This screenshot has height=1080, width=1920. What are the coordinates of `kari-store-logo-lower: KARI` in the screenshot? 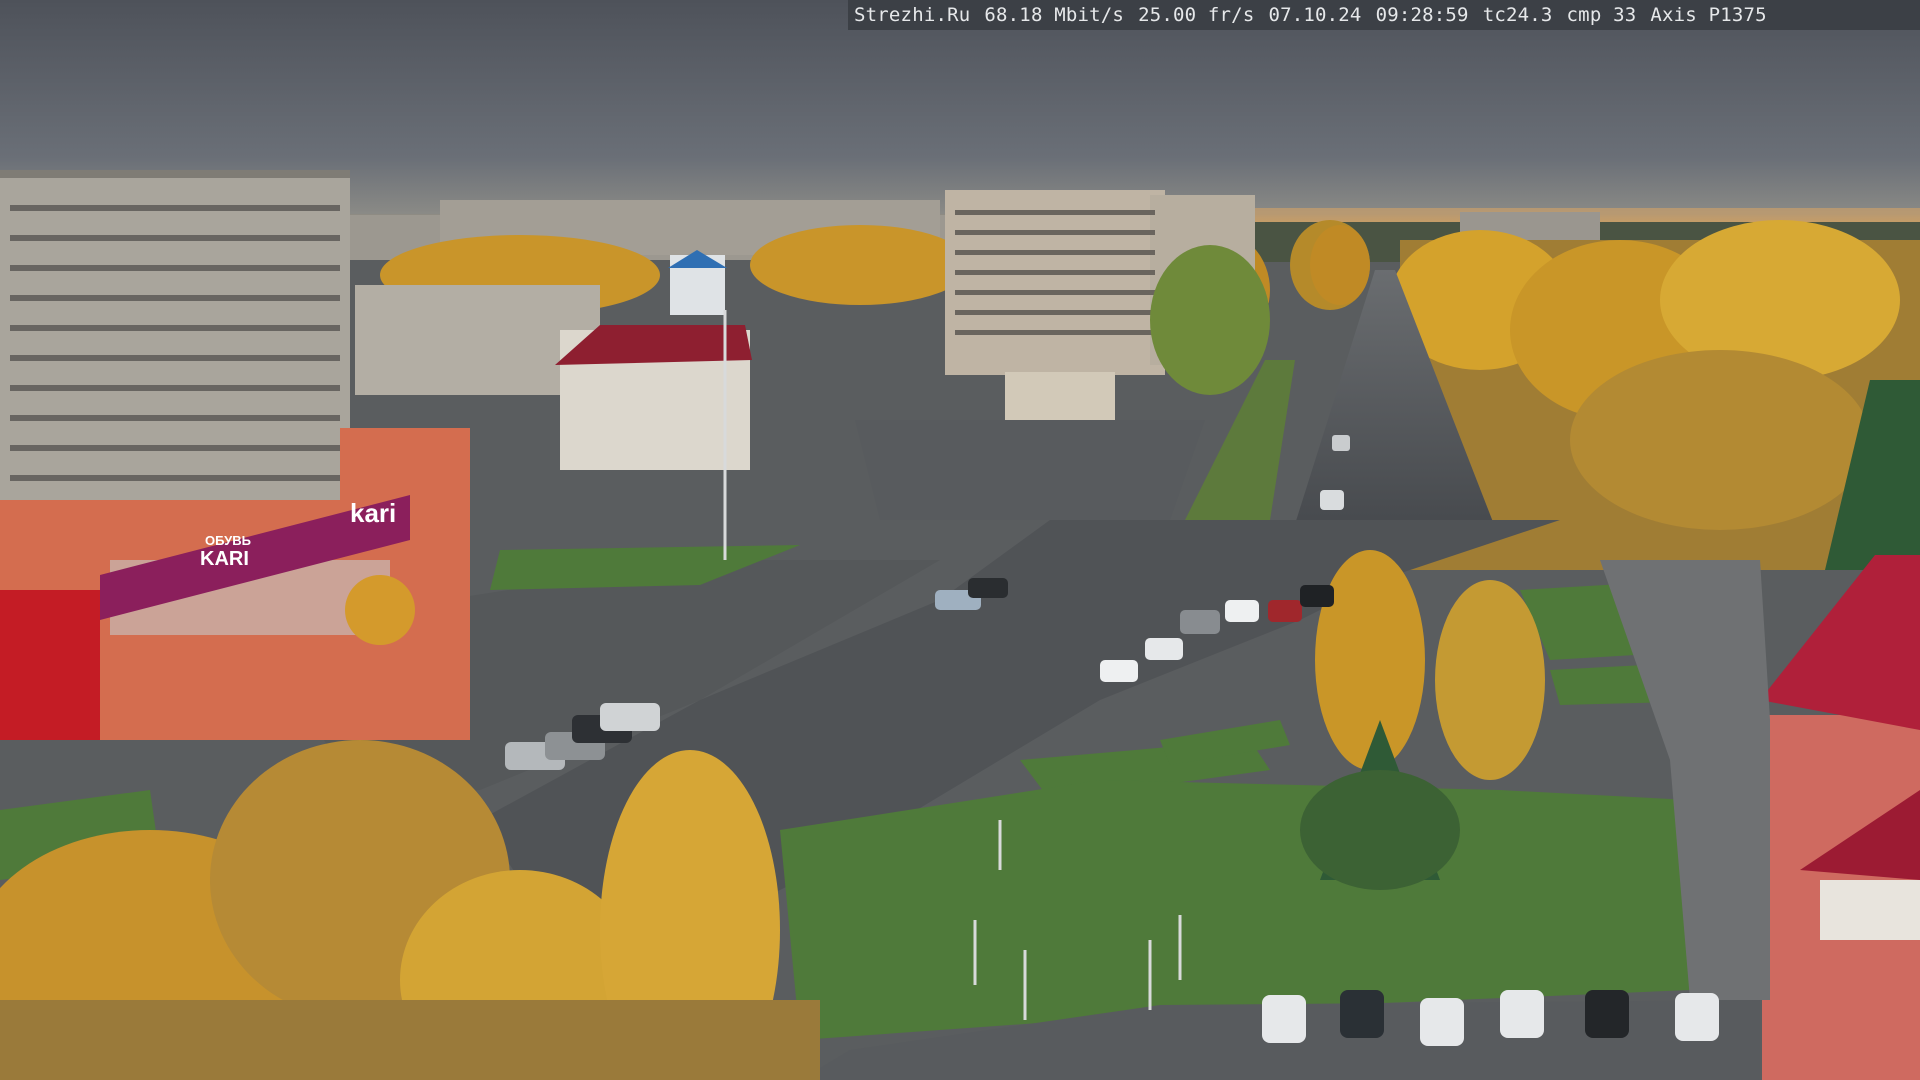 It's located at (224, 559).